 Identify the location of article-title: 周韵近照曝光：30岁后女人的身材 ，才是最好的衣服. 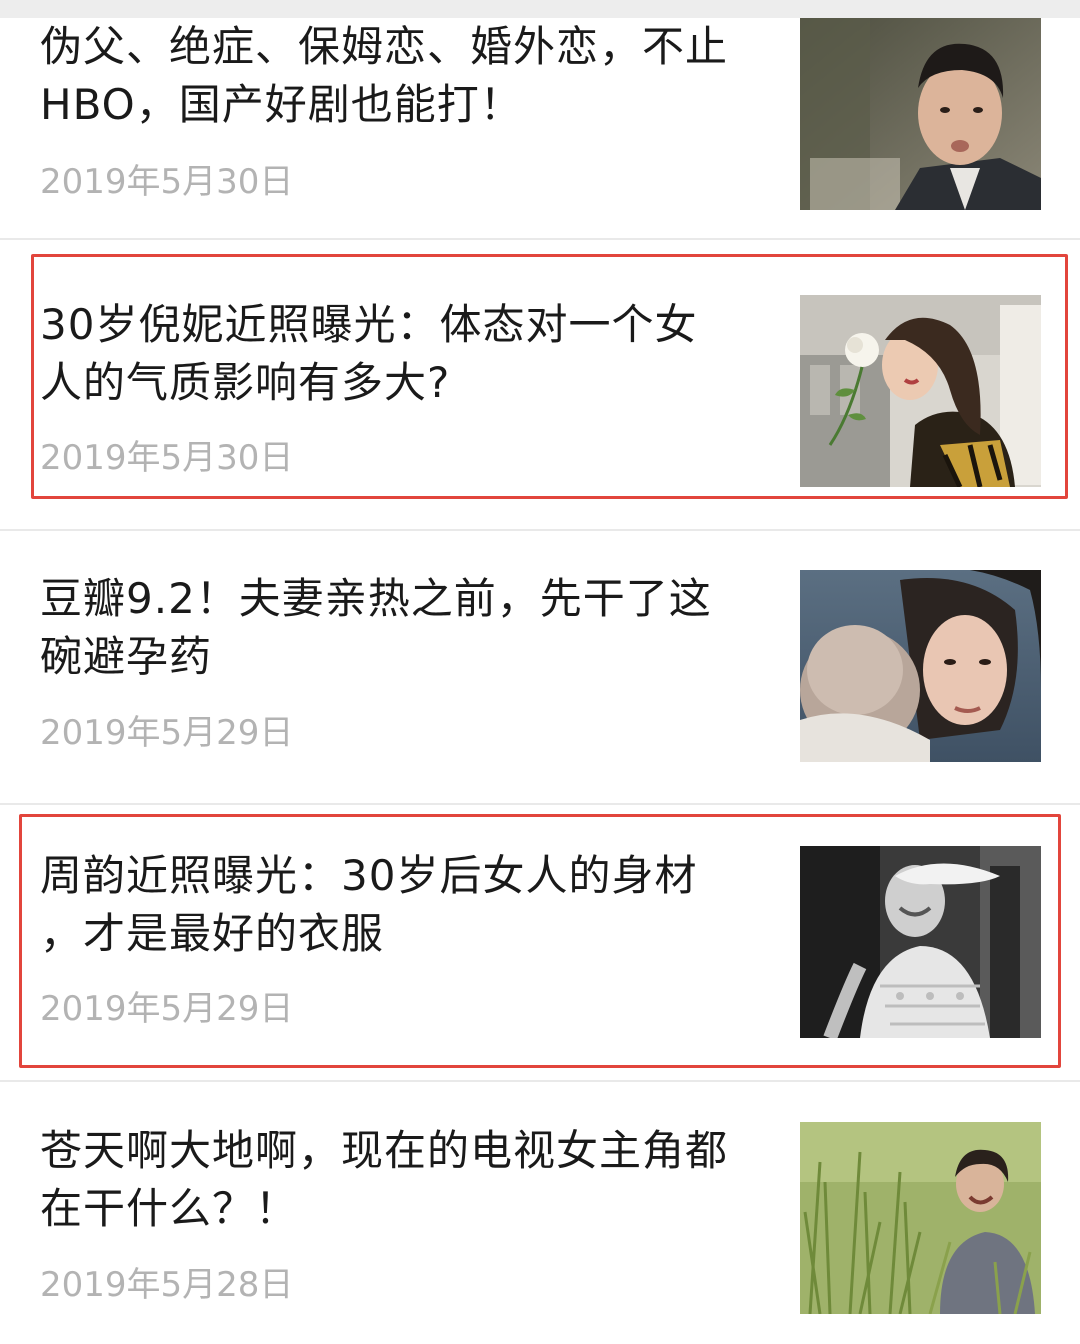
(410, 905).